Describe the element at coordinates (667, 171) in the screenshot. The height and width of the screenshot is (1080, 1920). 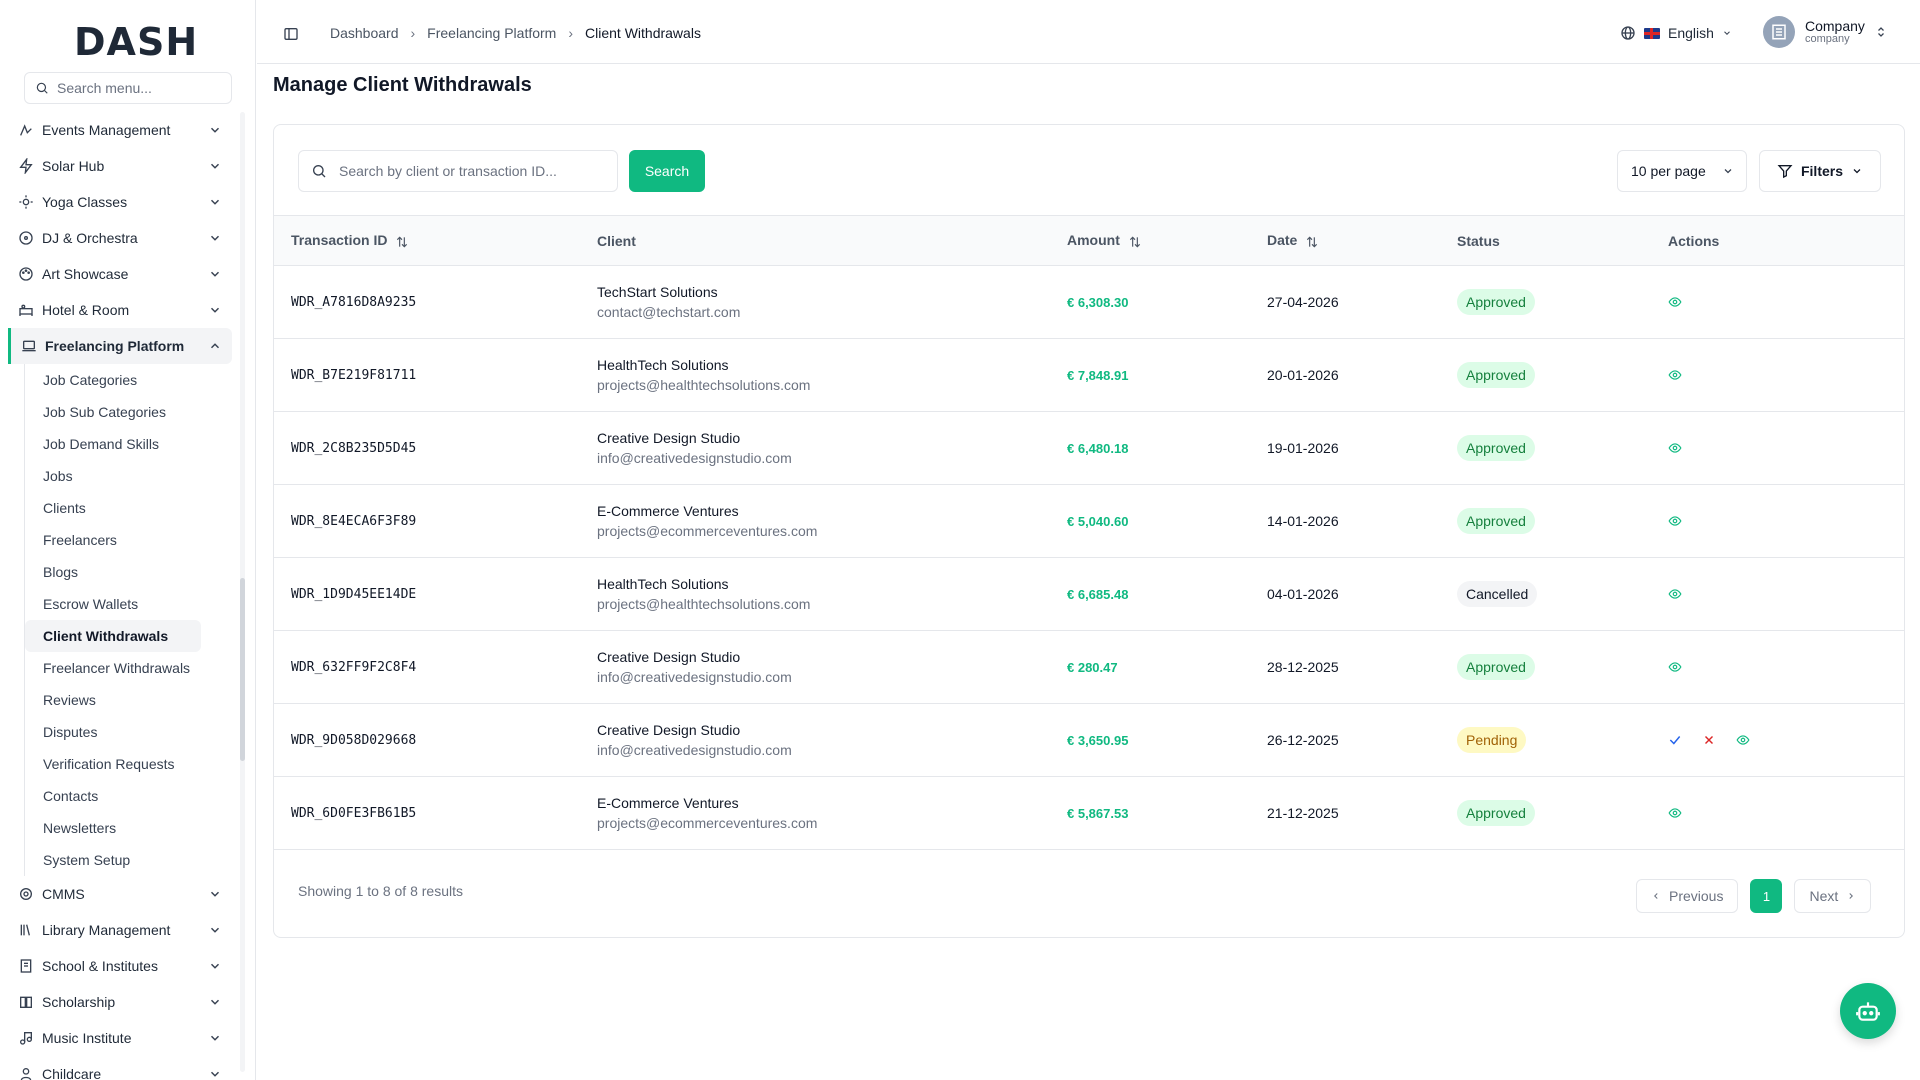
I see `search-button: Search` at that location.